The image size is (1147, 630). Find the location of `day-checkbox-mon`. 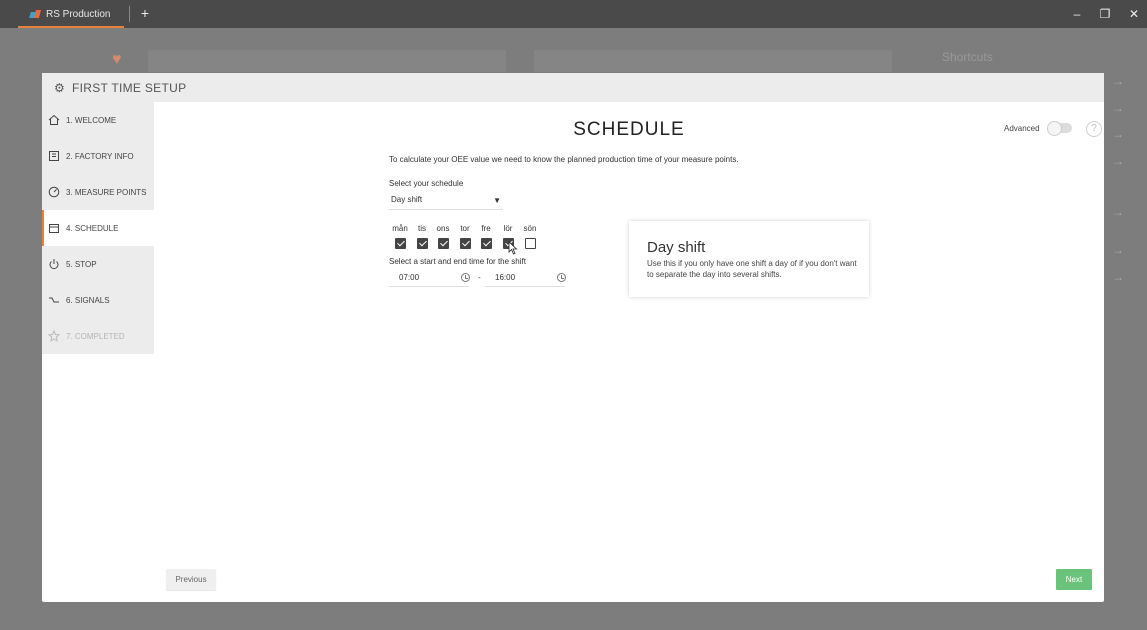

day-checkbox-mon is located at coordinates (400, 243).